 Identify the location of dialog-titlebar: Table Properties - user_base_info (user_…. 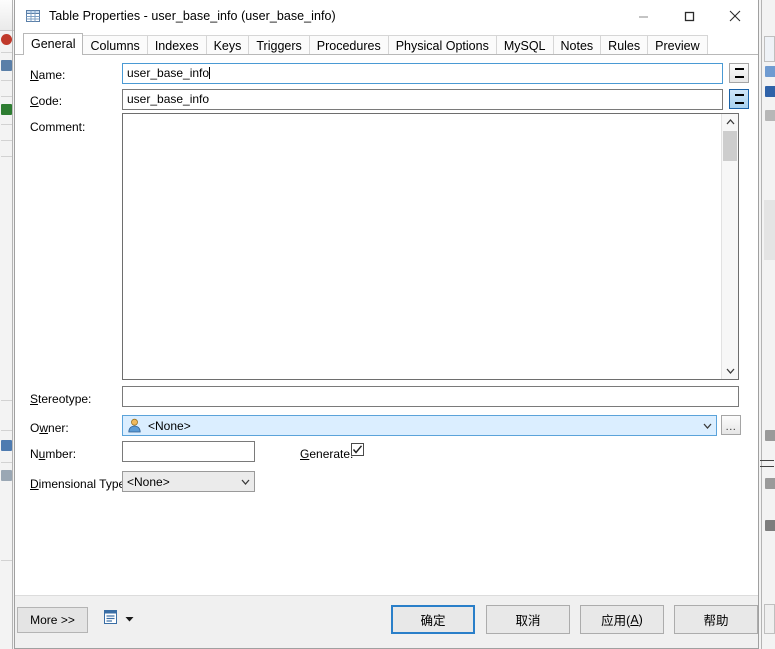
(386, 16).